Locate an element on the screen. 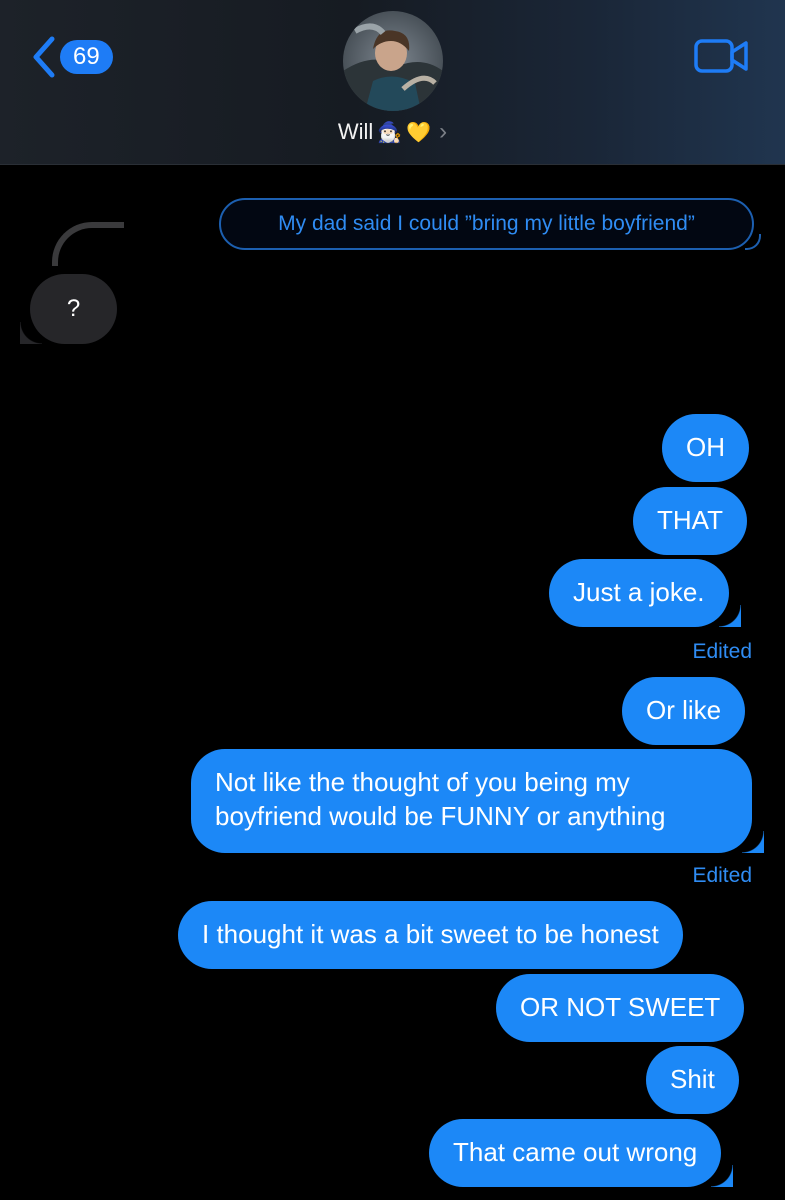 This screenshot has width=785, height=1200. sent-message: OH is located at coordinates (705, 448).